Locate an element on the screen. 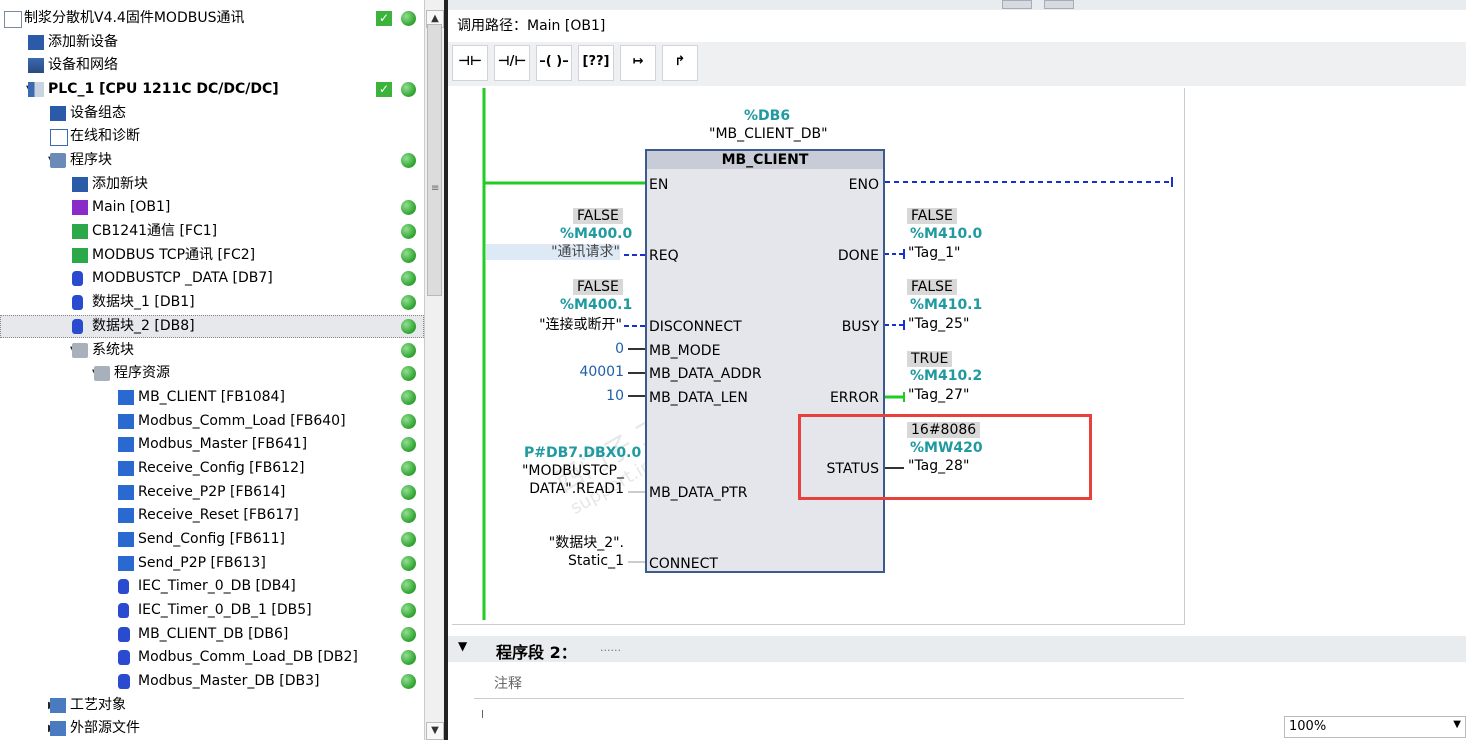 The width and height of the screenshot is (1466, 740). tree-item-label: MB_CLIENT_DB [DB6] is located at coordinates (213, 633).